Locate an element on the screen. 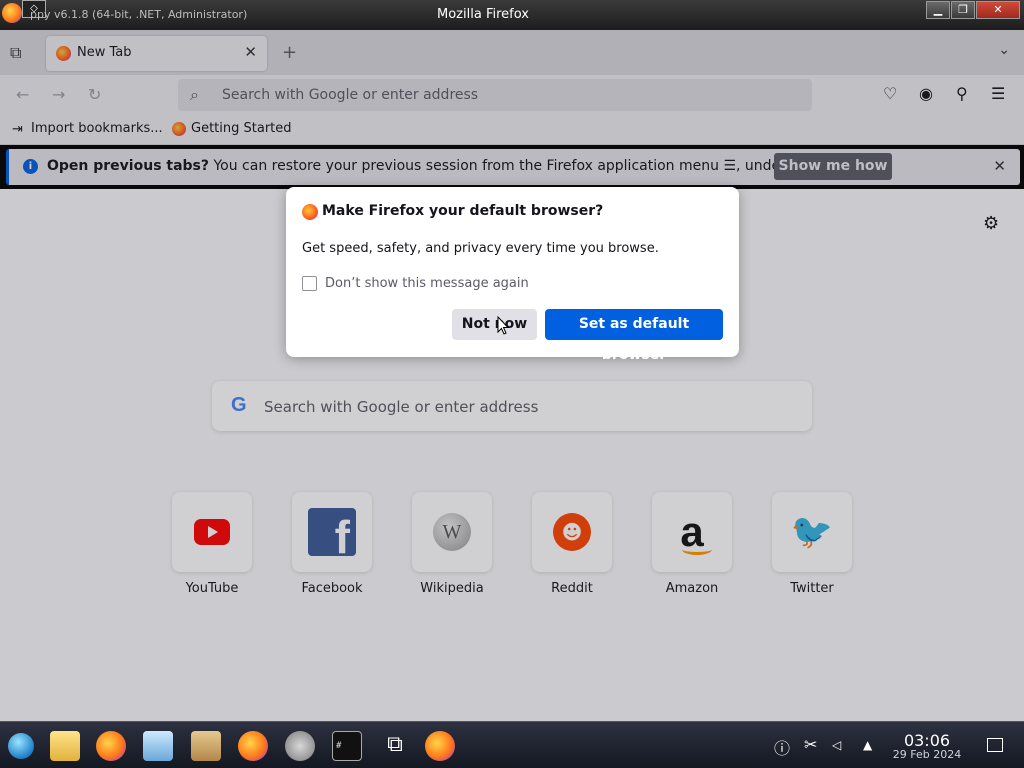 This screenshot has width=1024, height=768. window-controls: ▁ ❐ ✕ is located at coordinates (973, 10).